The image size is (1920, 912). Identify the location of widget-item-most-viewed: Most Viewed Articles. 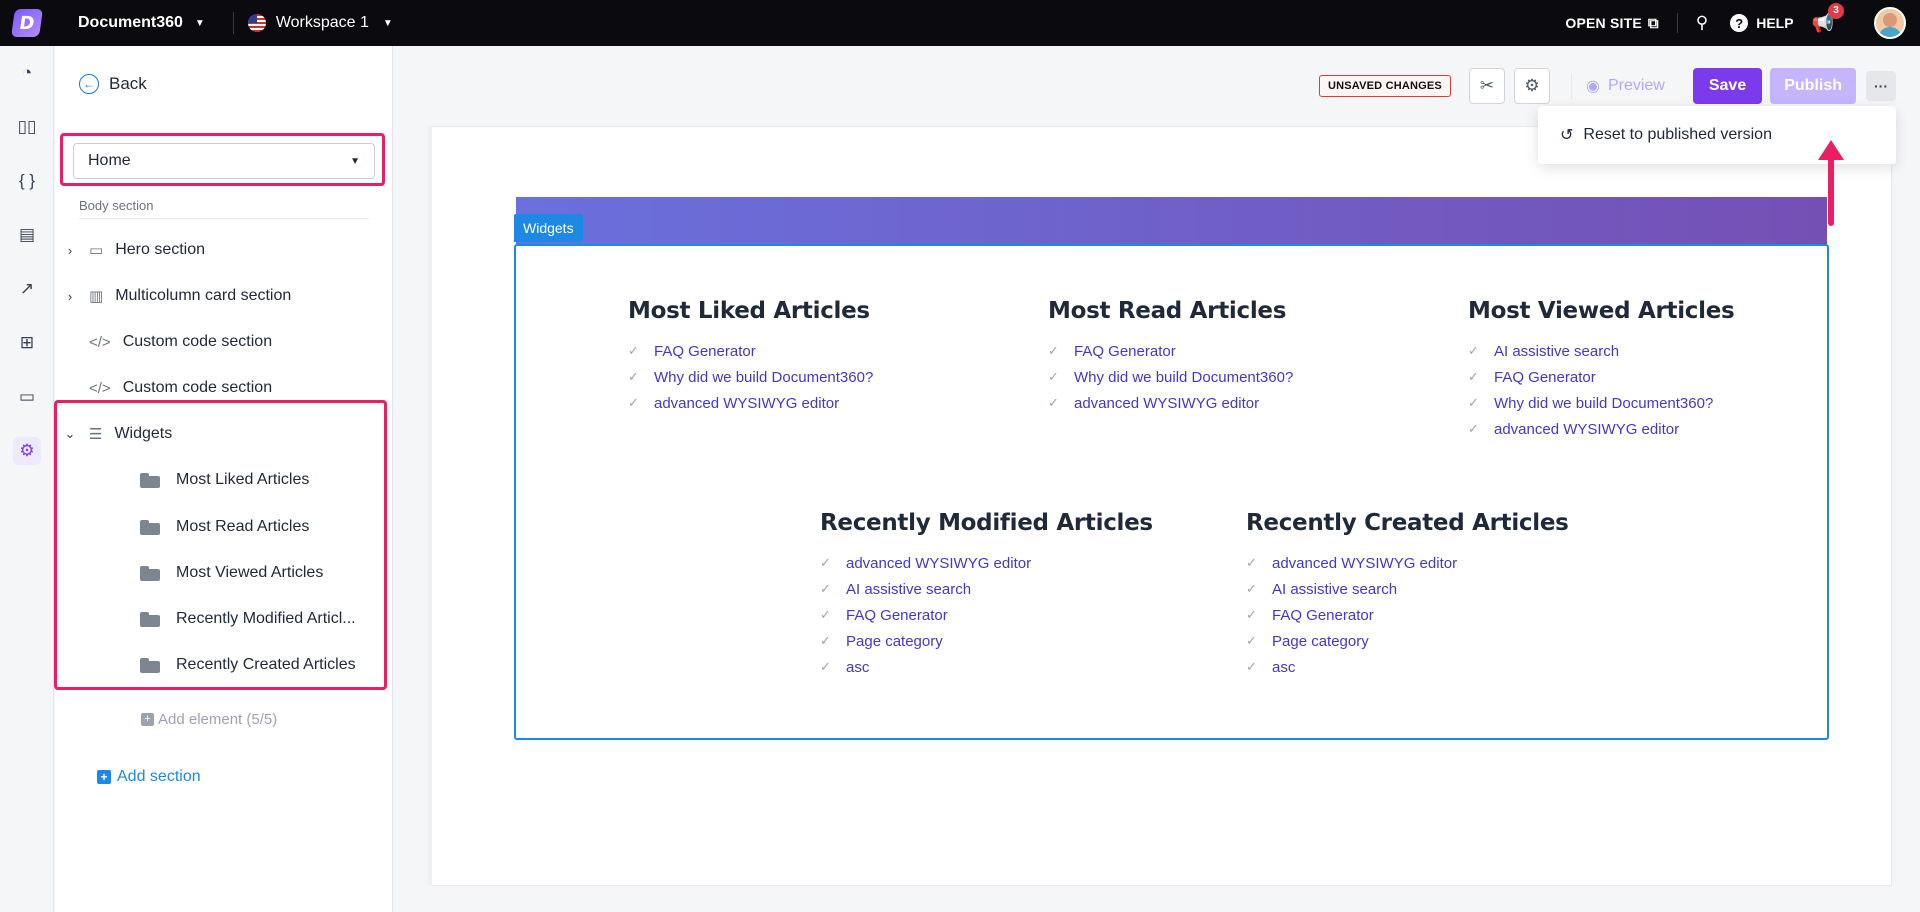
(231, 573).